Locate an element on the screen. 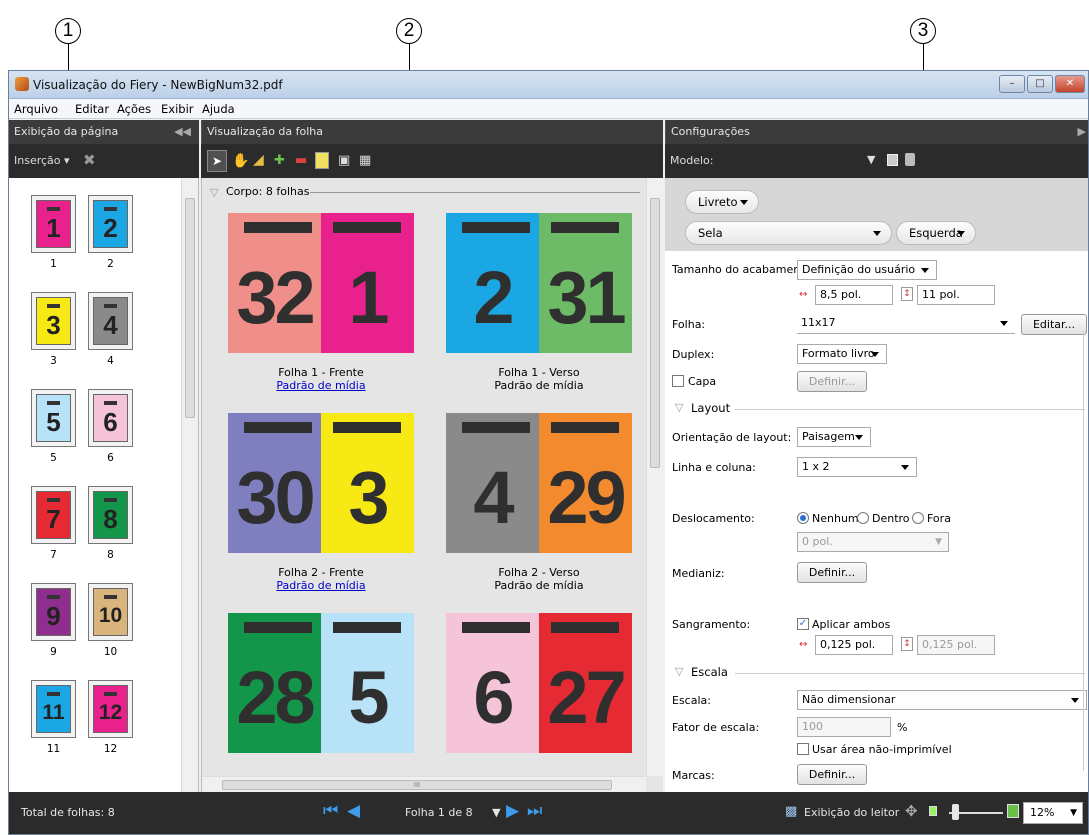 This screenshot has width=1089, height=835. bleed-width-icon: ↔ is located at coordinates (803, 644).